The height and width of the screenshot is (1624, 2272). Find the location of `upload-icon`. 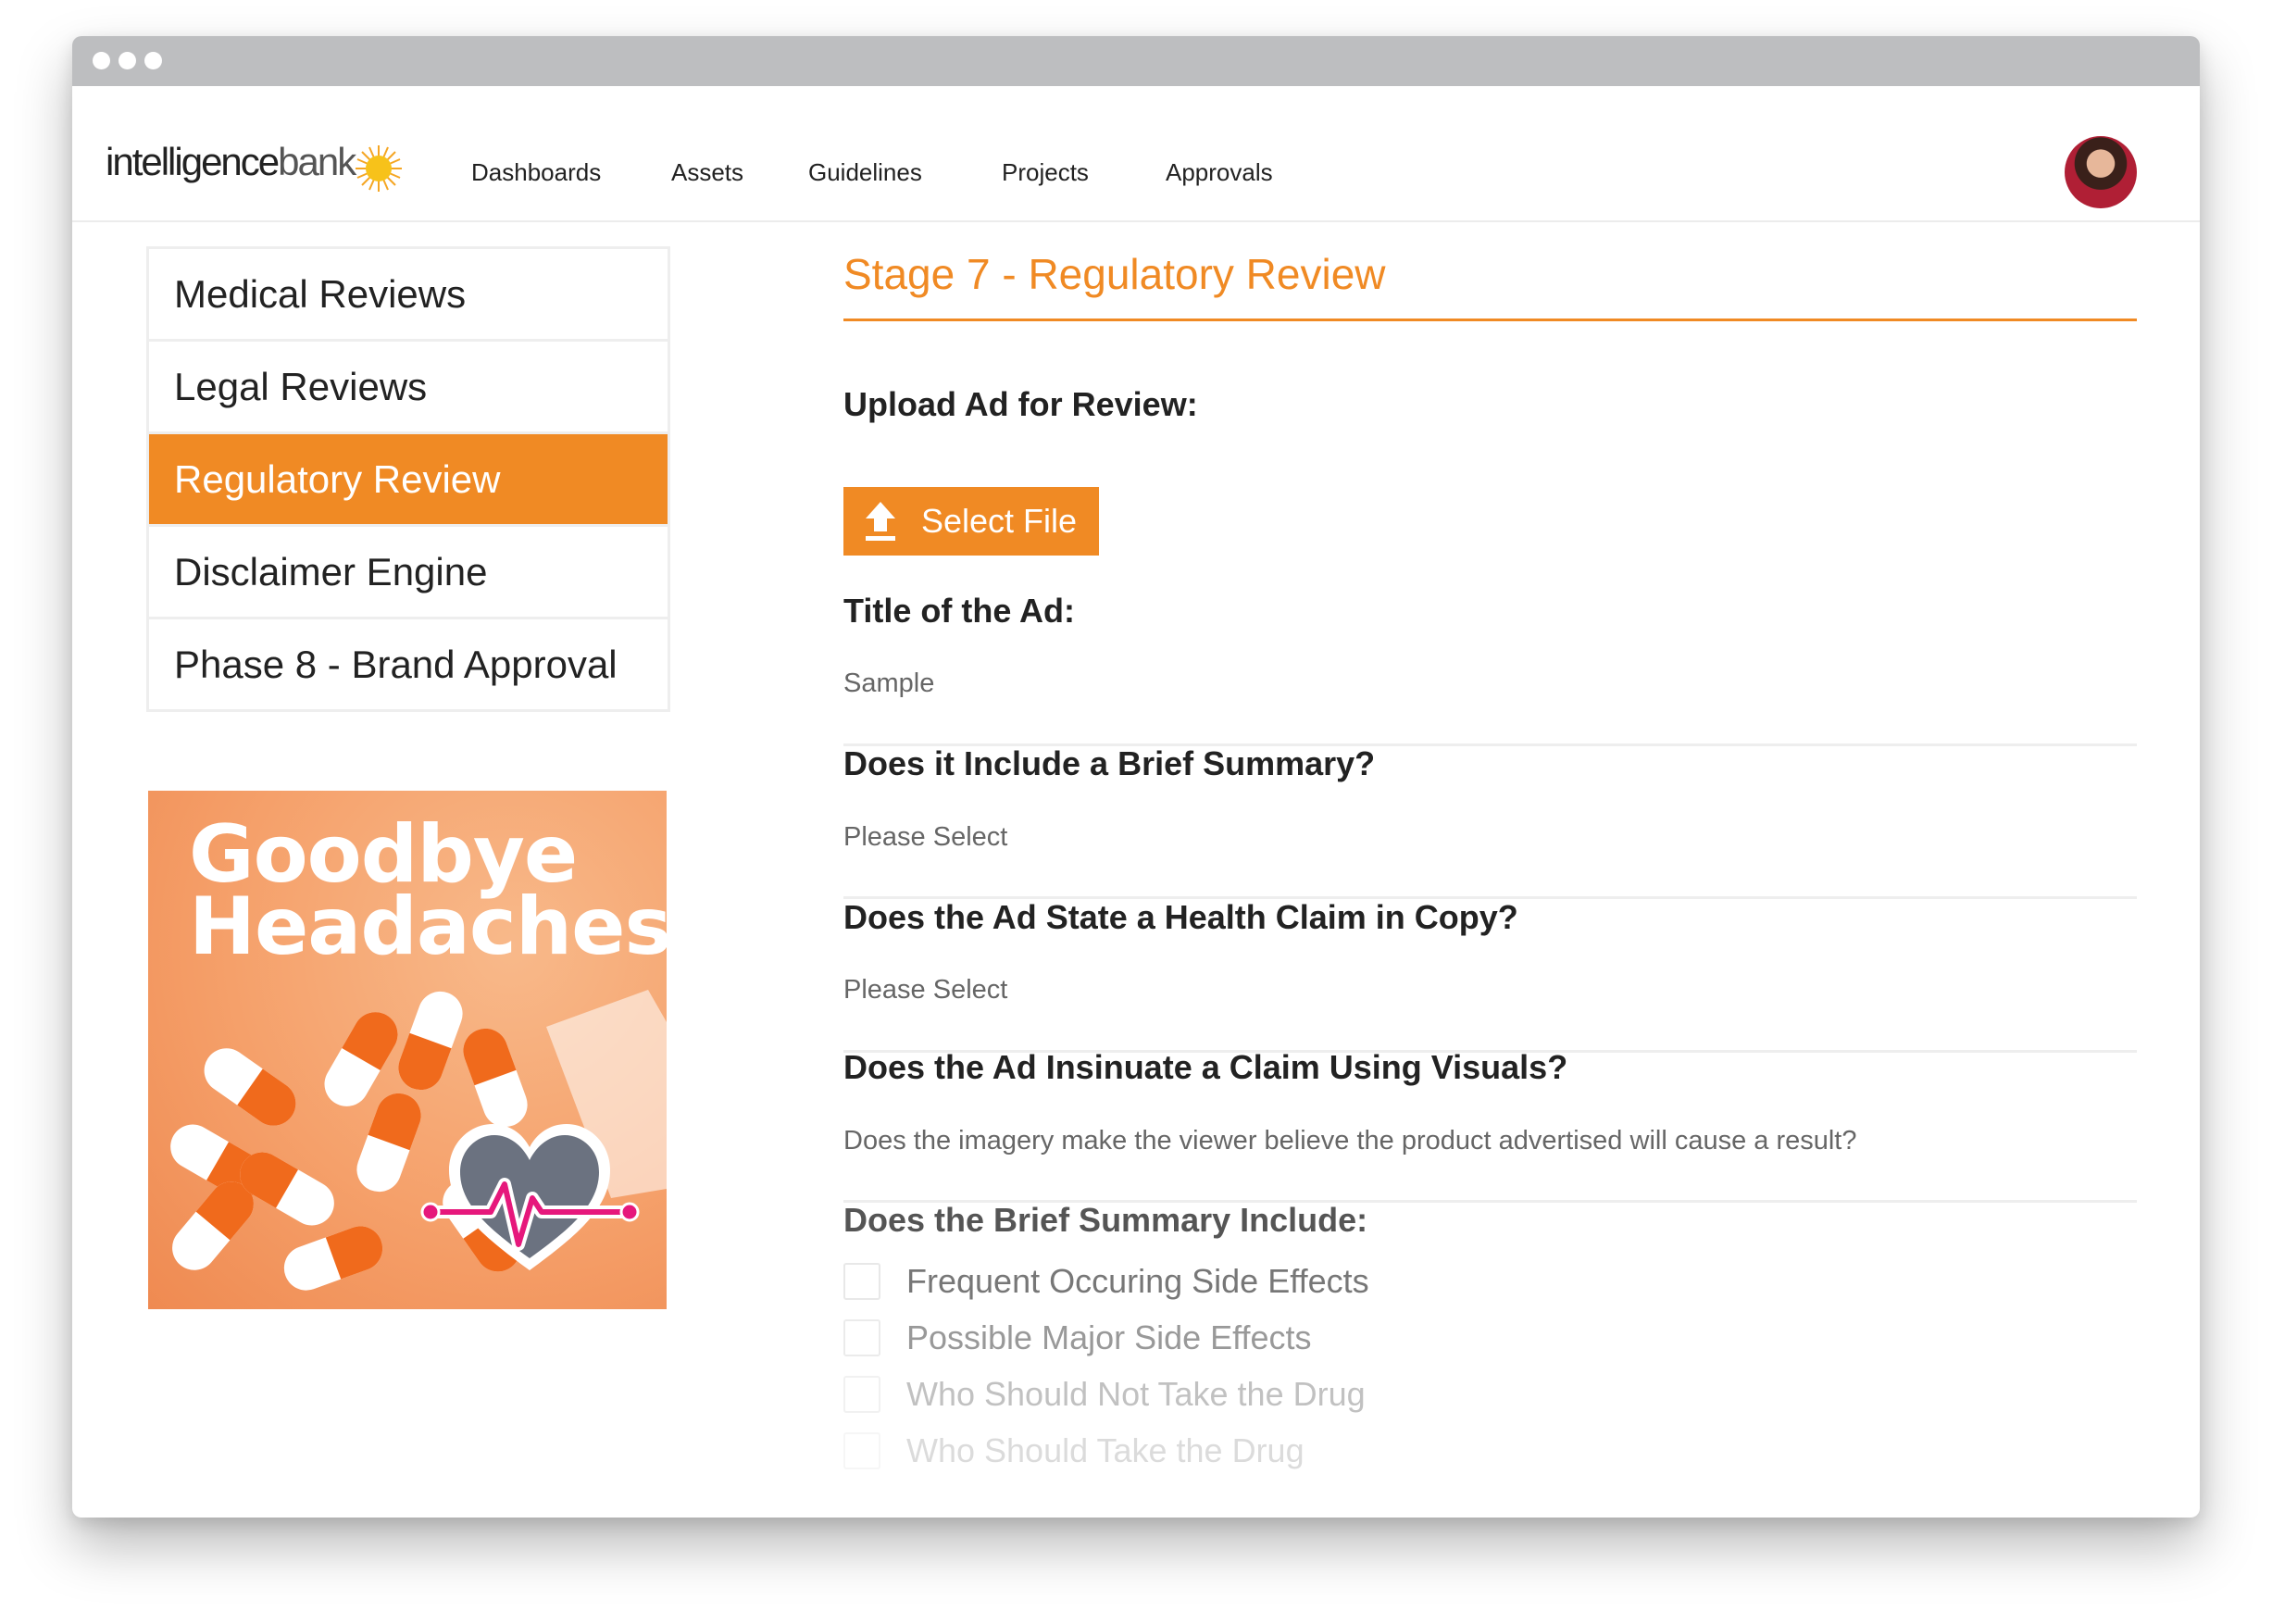

upload-icon is located at coordinates (881, 521).